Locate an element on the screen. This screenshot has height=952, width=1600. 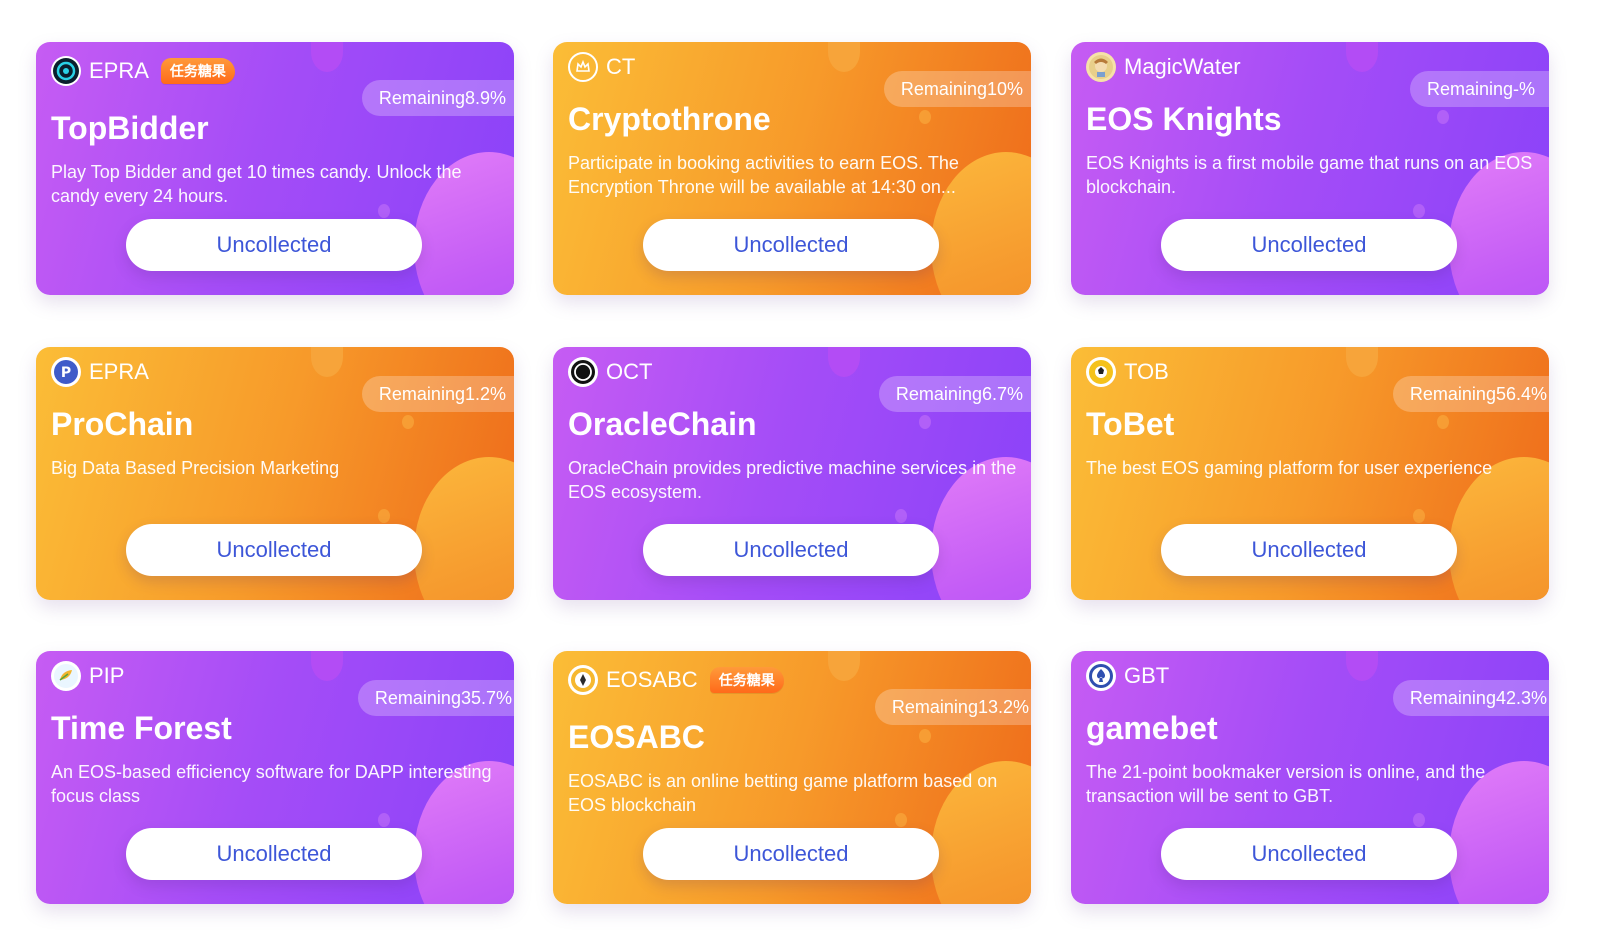
card-header: TOB is located at coordinates (1127, 372).